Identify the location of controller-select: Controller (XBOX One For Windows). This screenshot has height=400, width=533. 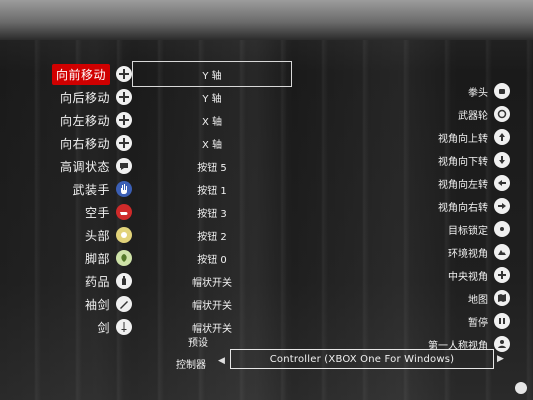
(362, 359).